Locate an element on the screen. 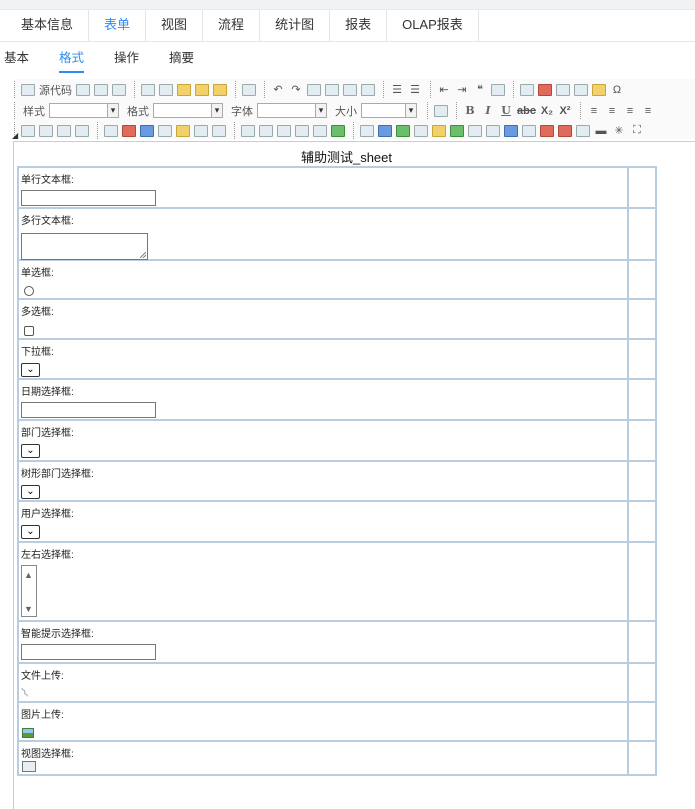  underline-button: U is located at coordinates (506, 111).